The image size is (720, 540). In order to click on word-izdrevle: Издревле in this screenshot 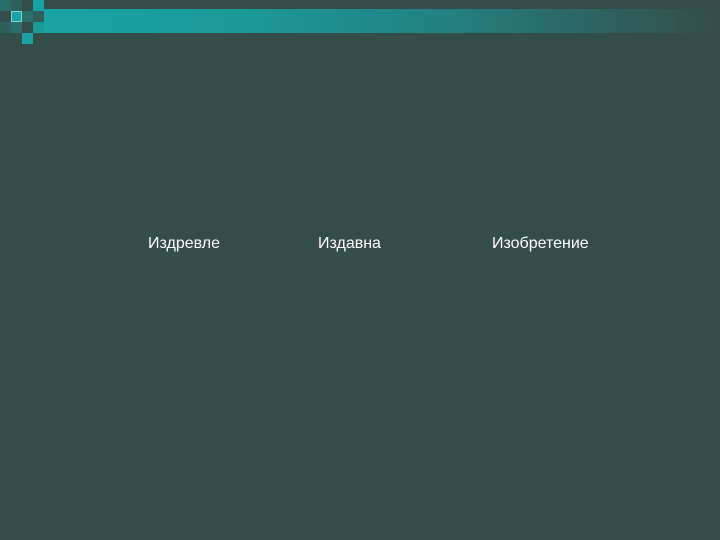, I will do `click(184, 243)`.